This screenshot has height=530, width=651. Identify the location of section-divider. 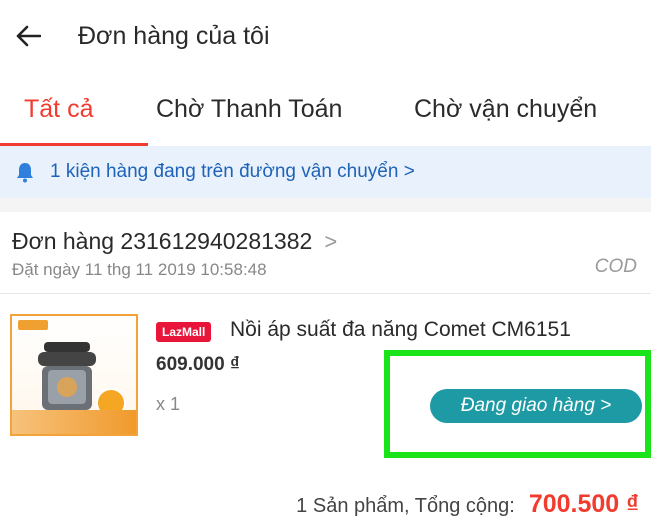
(325, 205).